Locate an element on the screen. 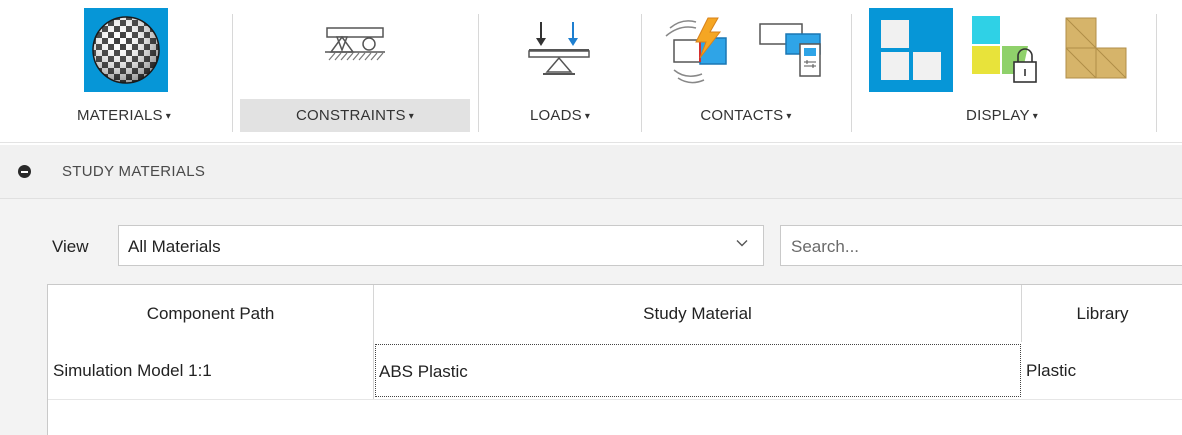 Image resolution: width=1182 pixels, height=435 pixels. materials-dropdown: MATERIALS ▾ is located at coordinates (124, 115).